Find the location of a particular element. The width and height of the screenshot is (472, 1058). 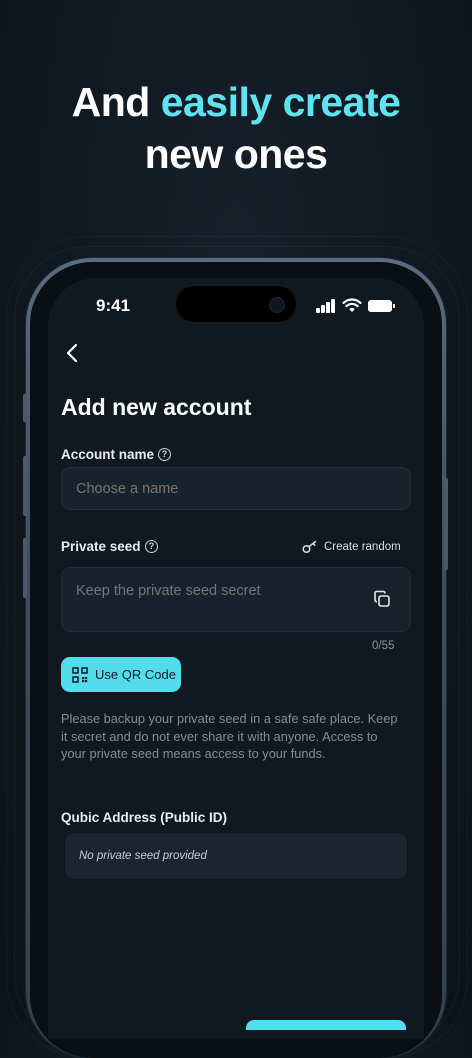

create-random-label: Create random is located at coordinates (362, 547).